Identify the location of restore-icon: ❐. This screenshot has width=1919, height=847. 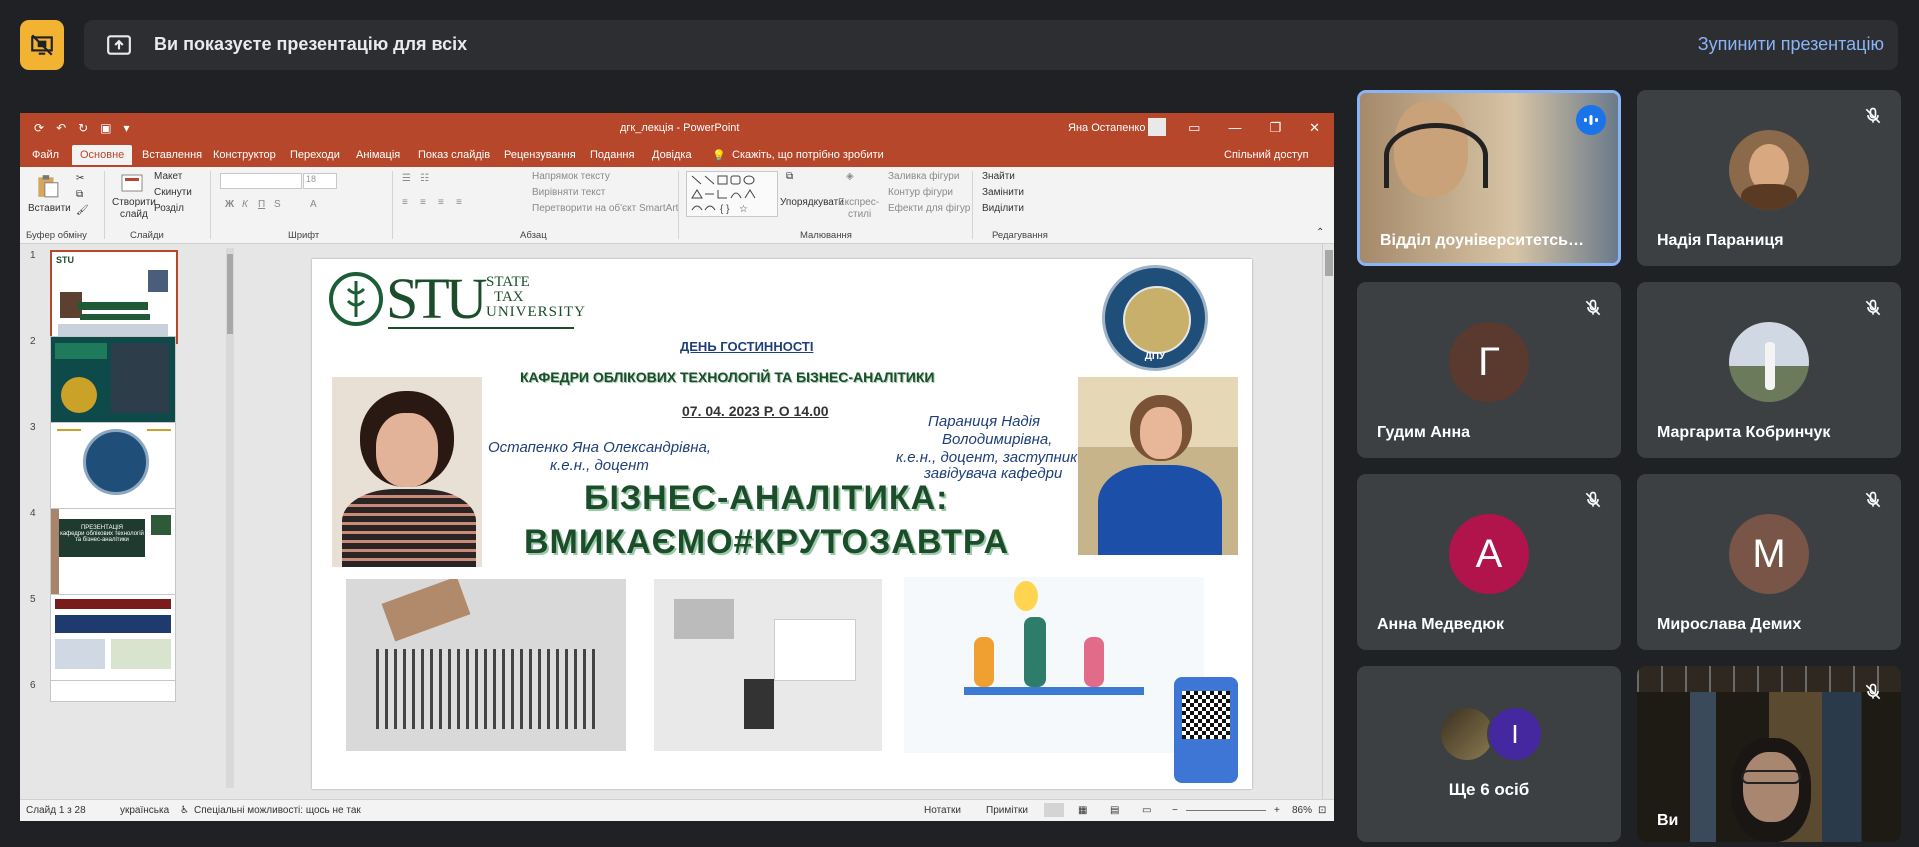
(1275, 128).